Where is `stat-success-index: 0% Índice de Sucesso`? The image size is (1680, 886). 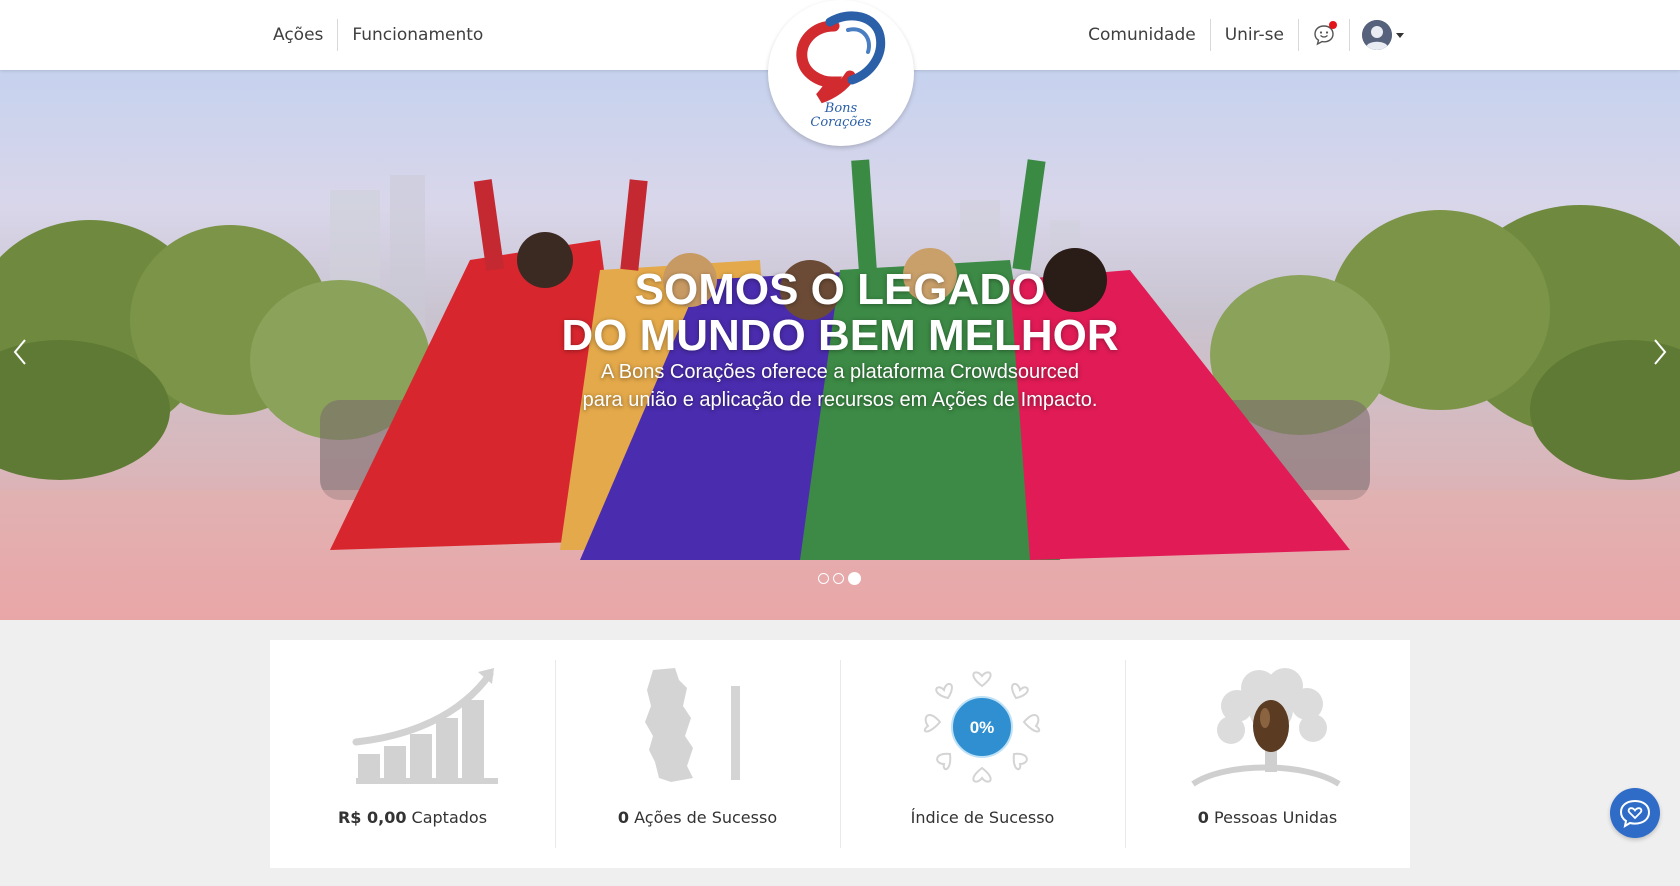 stat-success-index: 0% Índice de Sucesso is located at coordinates (982, 754).